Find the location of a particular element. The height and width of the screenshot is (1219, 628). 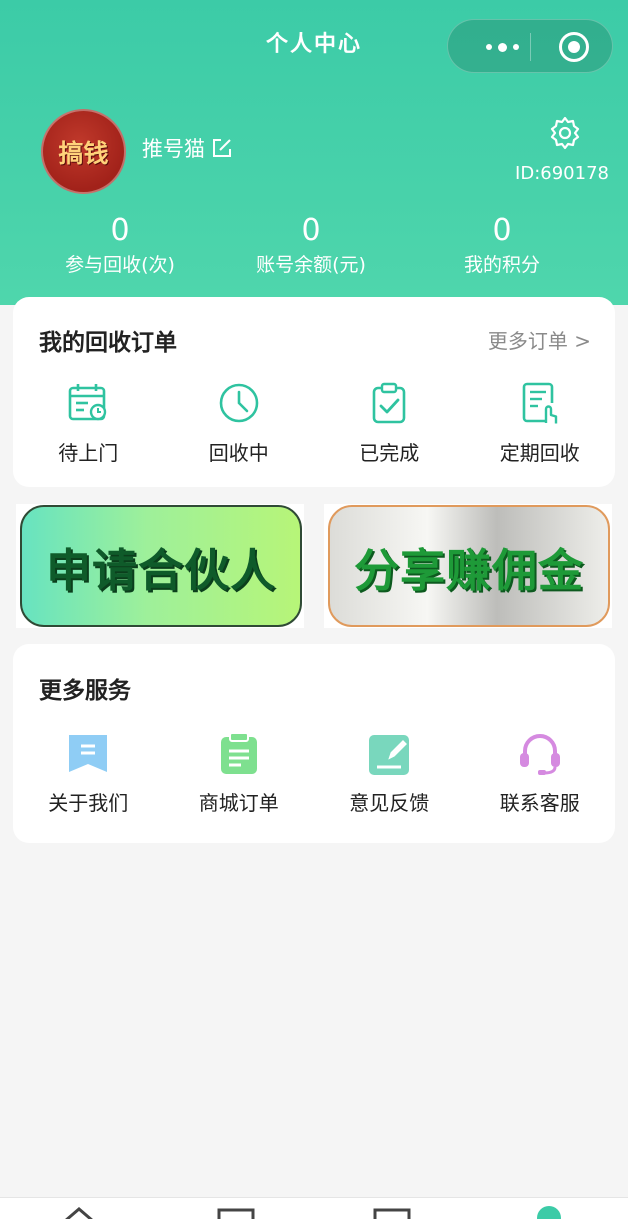

share-banner-text: 分享赚佣金 is located at coordinates (468, 570).